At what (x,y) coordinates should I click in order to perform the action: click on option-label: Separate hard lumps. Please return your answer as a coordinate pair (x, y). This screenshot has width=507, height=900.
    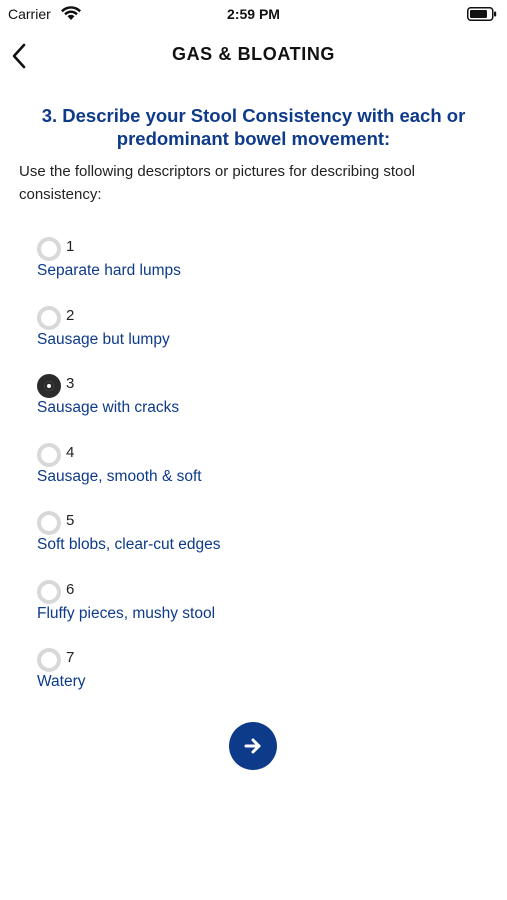
    Looking at the image, I should click on (109, 270).